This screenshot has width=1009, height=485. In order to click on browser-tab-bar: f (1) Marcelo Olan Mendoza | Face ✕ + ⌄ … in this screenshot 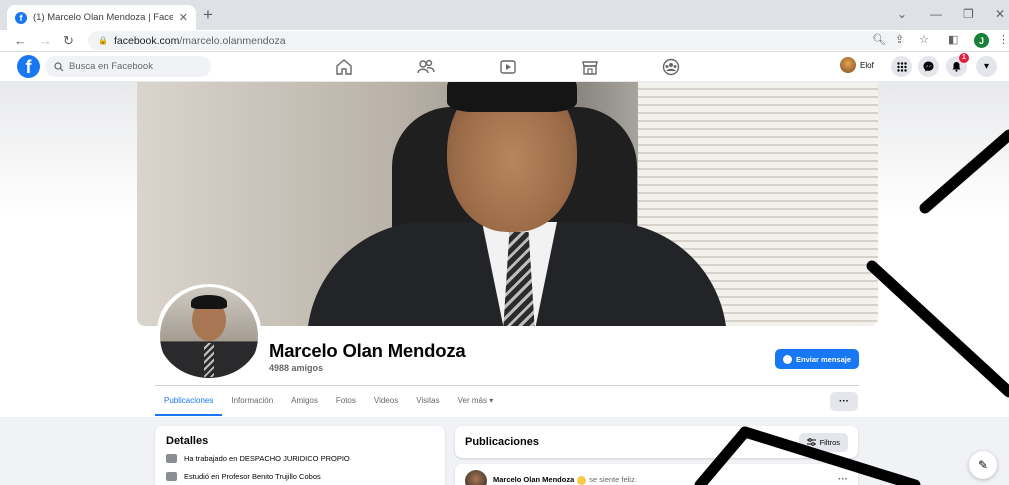, I will do `click(504, 15)`.